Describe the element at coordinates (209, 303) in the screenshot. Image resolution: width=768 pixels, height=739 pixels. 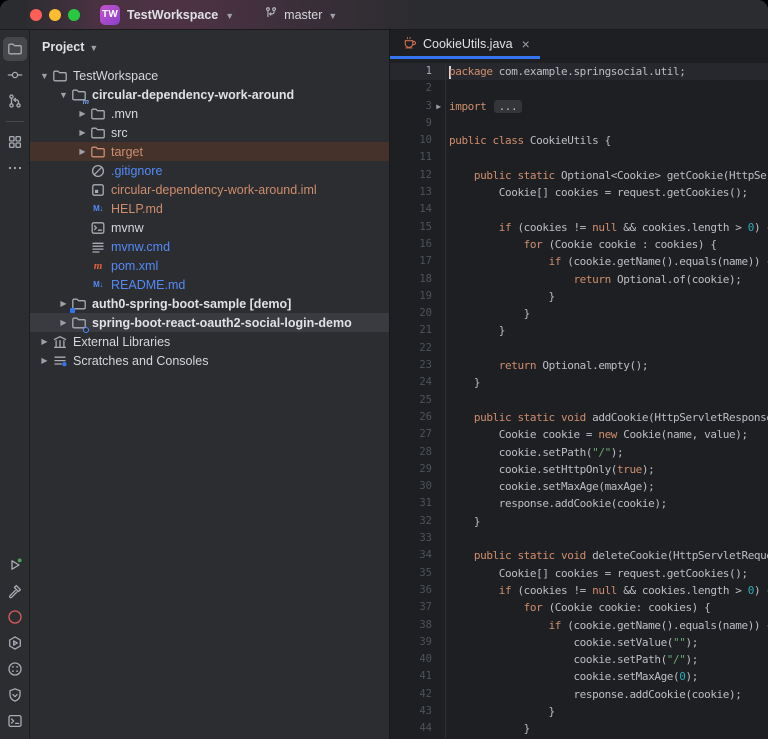
I see `tree-item-auth0-spring-boot-sample: ▶ auth0-spring-boot-sample [demo]` at that location.